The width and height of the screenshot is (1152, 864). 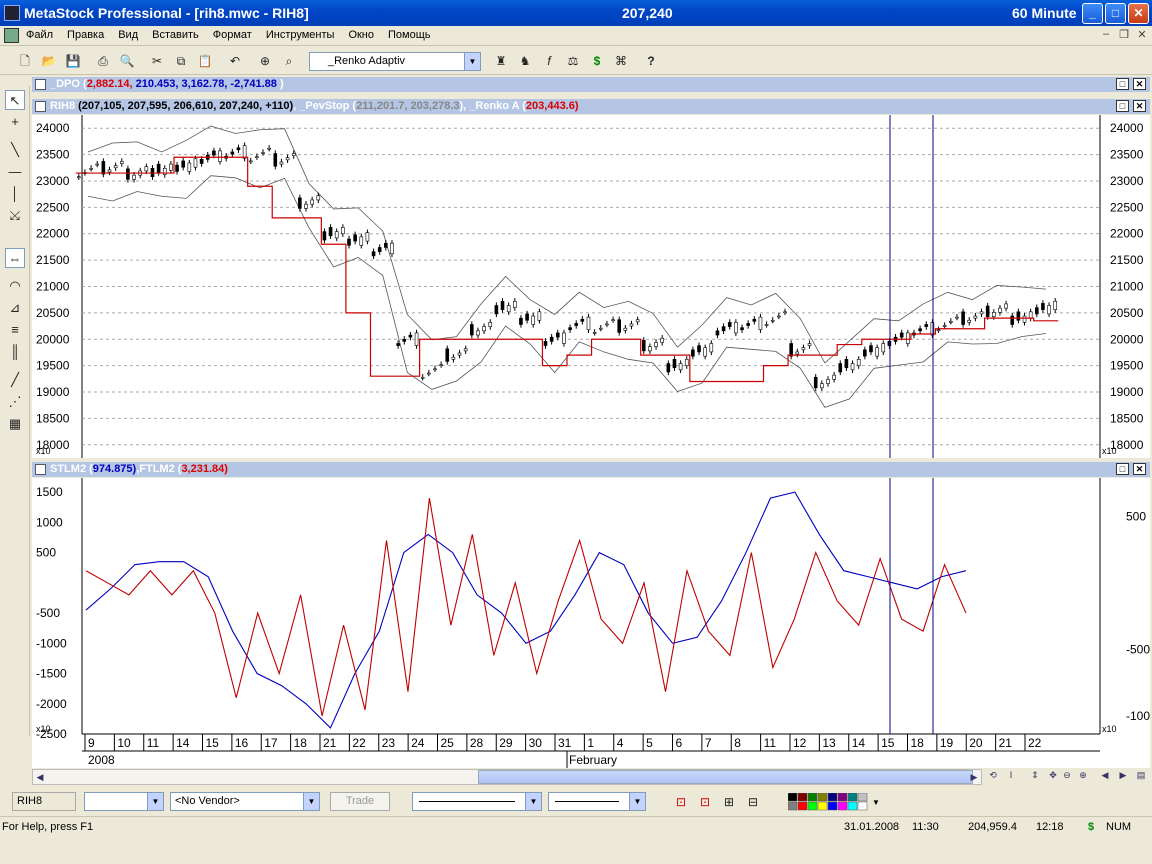 I want to click on x-axis-label: 19, so click(x=947, y=743).